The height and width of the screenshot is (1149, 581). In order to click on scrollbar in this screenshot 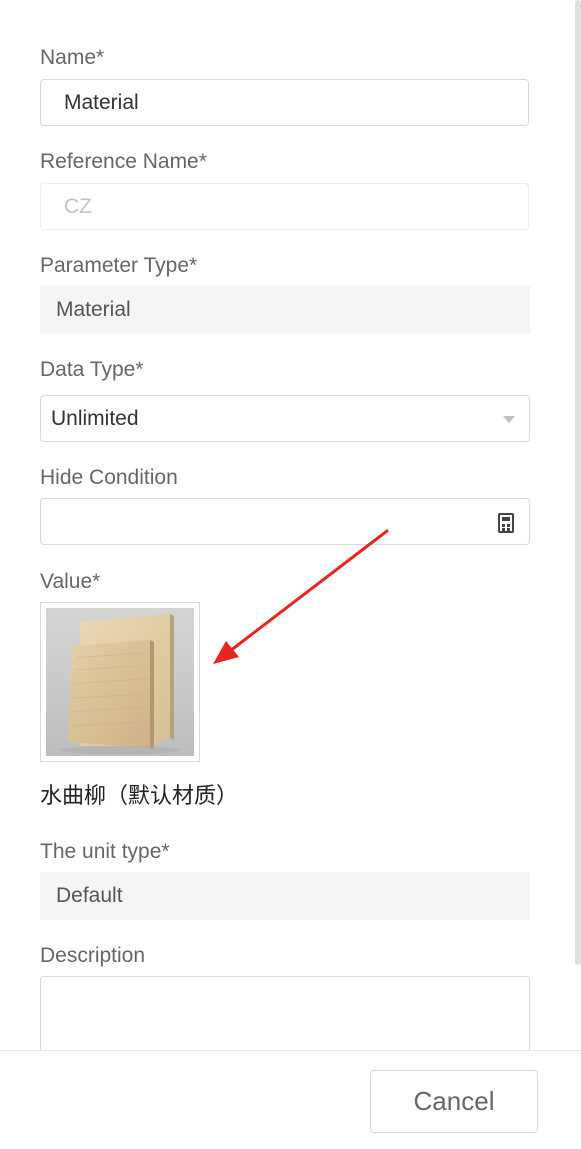, I will do `click(578, 525)`.